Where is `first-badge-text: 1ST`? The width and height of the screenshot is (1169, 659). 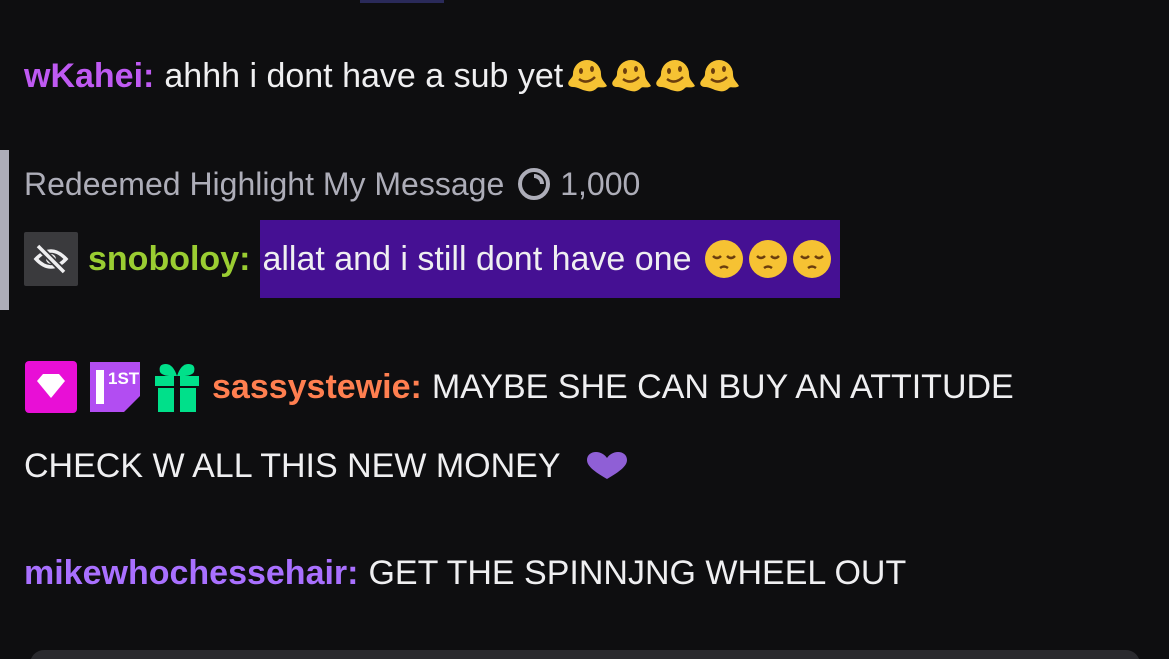 first-badge-text: 1ST is located at coordinates (124, 378).